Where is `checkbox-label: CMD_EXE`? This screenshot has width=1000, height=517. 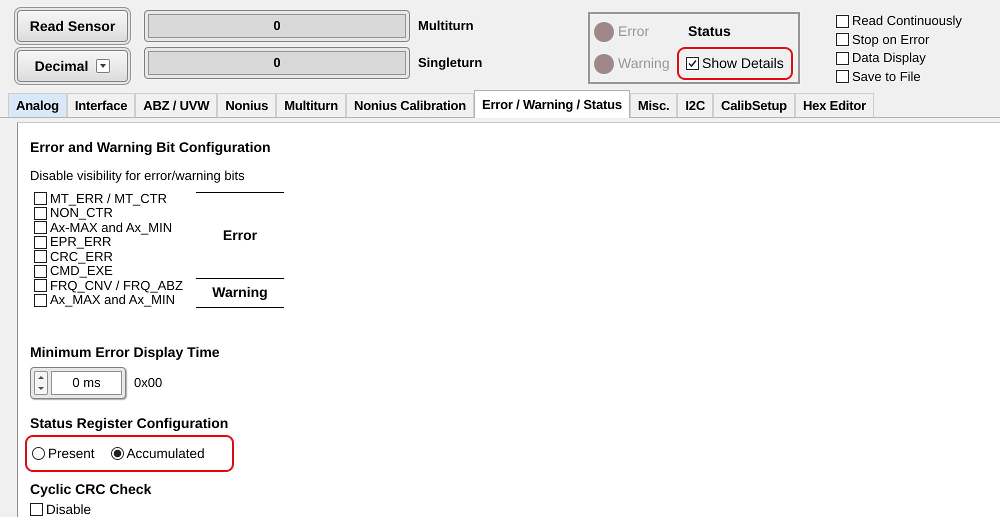 checkbox-label: CMD_EXE is located at coordinates (81, 271).